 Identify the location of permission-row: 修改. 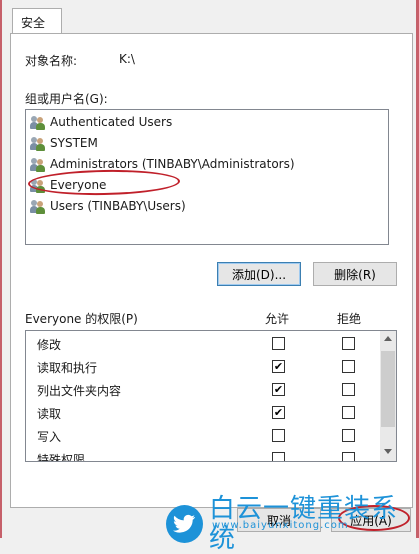
(204, 344).